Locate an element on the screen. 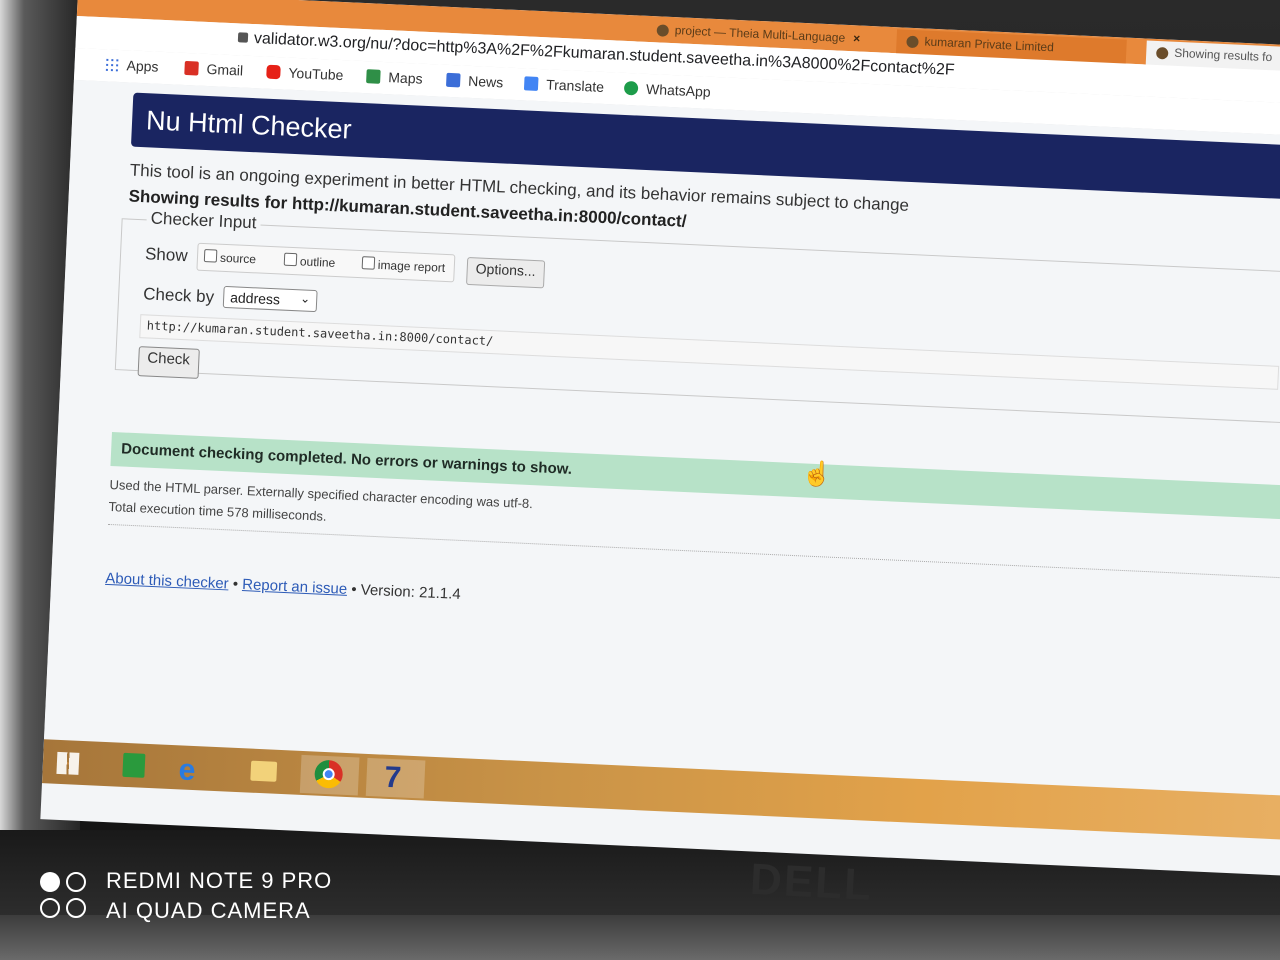  taskbar-chrome is located at coordinates (329, 775).